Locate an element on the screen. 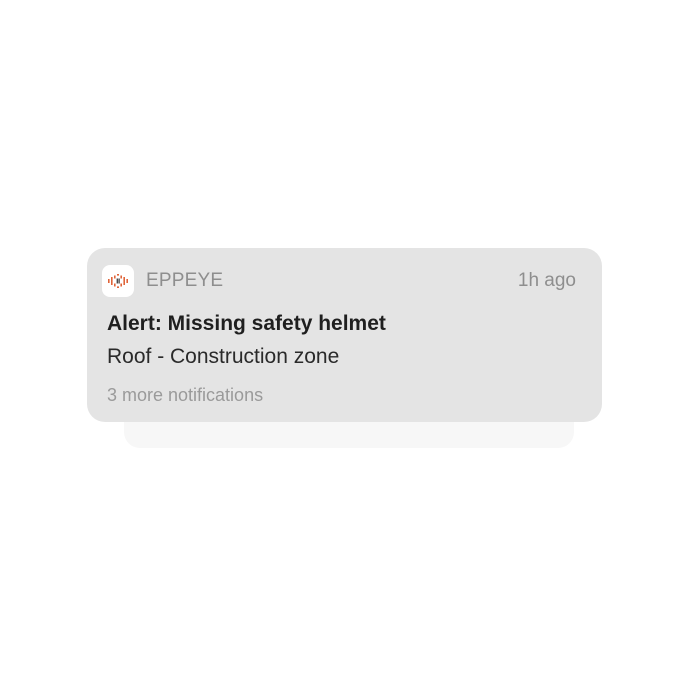 The width and height of the screenshot is (700, 700). eppeye-app-icon is located at coordinates (118, 281).